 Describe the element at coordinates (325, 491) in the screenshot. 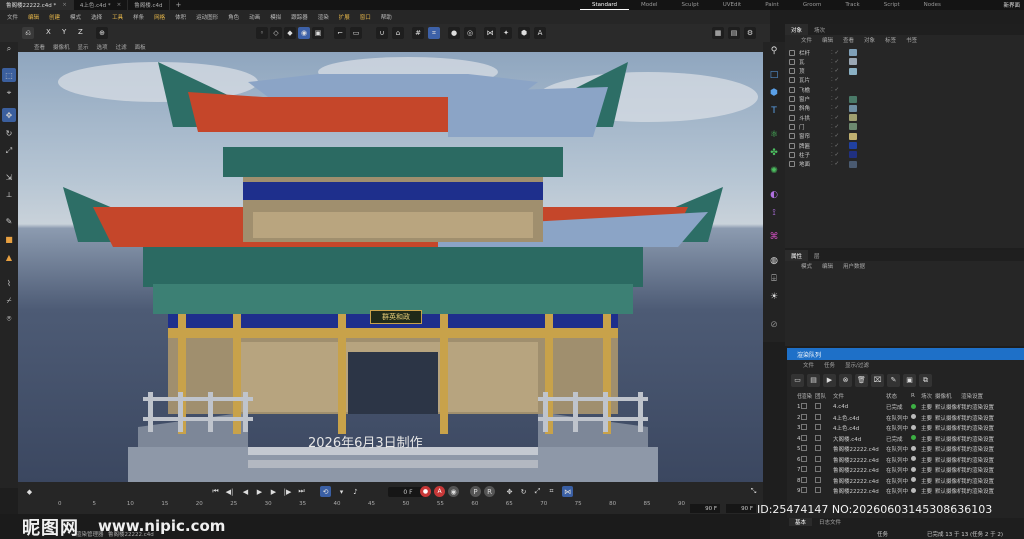

I see `loop-icon: ⟲` at that location.